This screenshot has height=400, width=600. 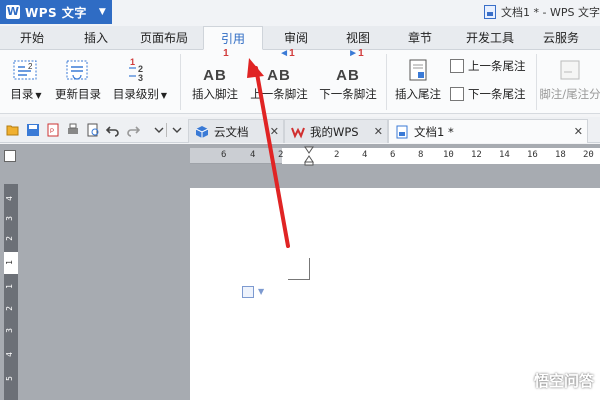 I want to click on insert-endnote-button: 插入尾注, so click(x=418, y=76).